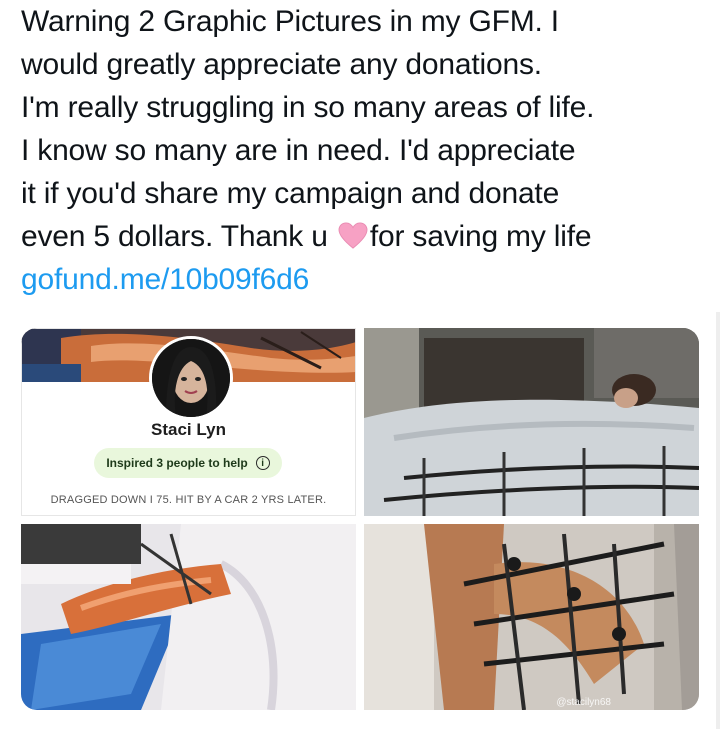 The image size is (720, 729). What do you see at coordinates (281, 64) in the screenshot?
I see `tweet-line: would greatly appreciate any donations.` at bounding box center [281, 64].